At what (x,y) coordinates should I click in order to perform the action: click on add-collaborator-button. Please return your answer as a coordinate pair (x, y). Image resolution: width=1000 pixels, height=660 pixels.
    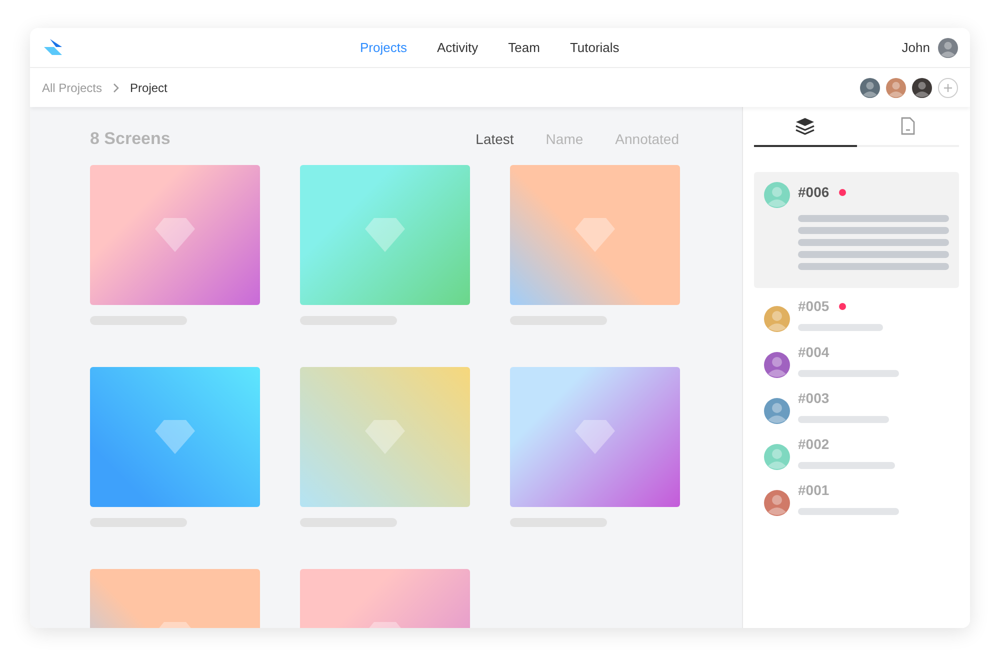
    Looking at the image, I should click on (948, 88).